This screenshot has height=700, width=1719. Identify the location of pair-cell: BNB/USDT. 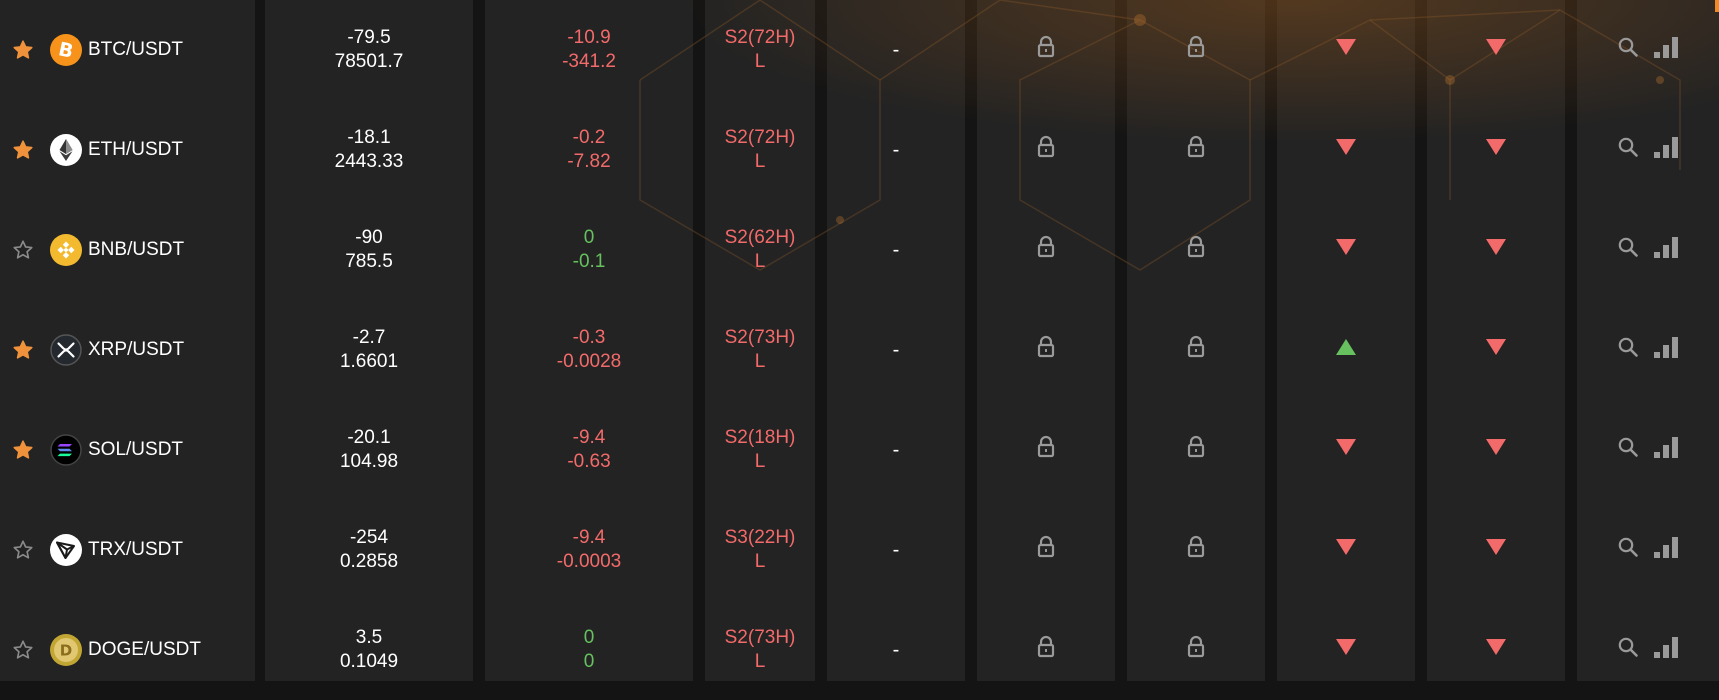
(127, 250).